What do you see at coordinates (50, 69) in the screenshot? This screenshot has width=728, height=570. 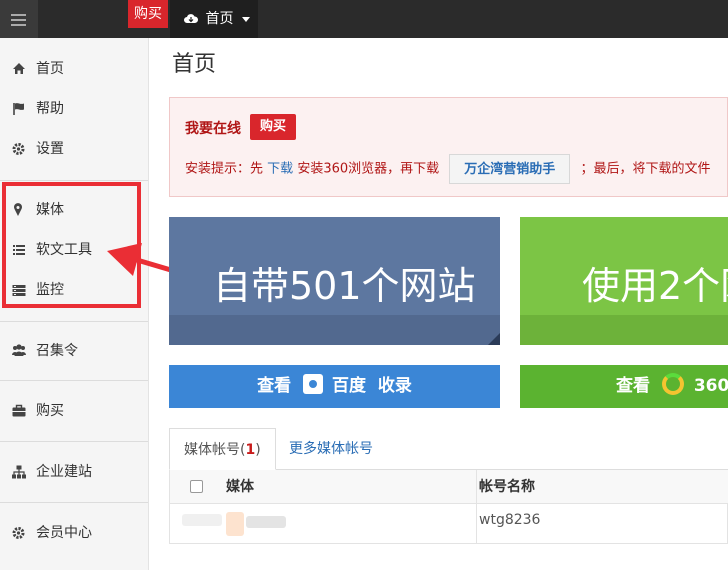 I see `sidebar-item-label: 首页` at bounding box center [50, 69].